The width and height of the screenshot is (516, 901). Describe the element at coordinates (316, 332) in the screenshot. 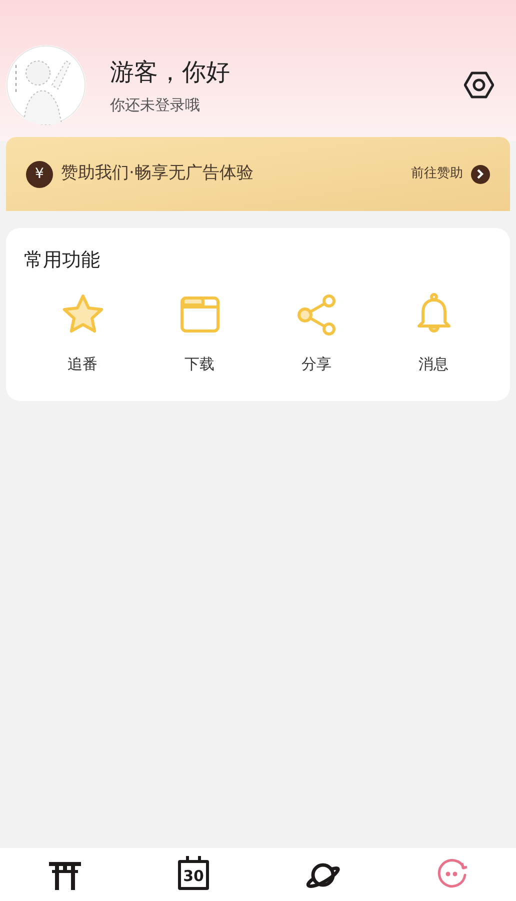

I see `function-item: 分享` at that location.